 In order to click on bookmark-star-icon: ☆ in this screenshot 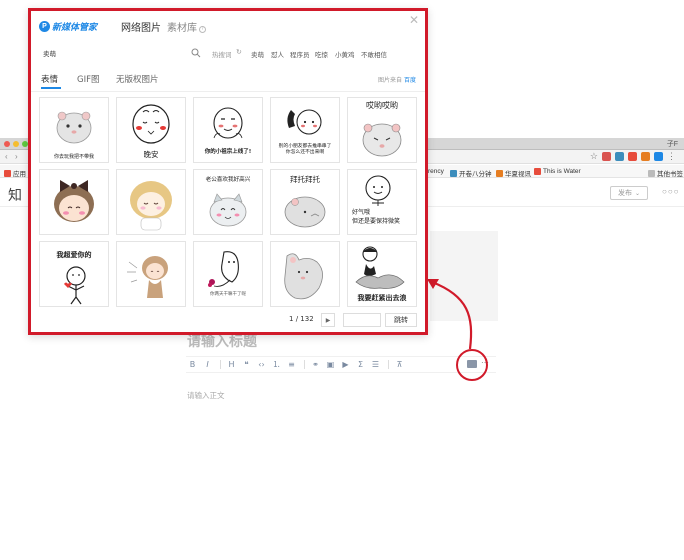, I will do `click(594, 156)`.